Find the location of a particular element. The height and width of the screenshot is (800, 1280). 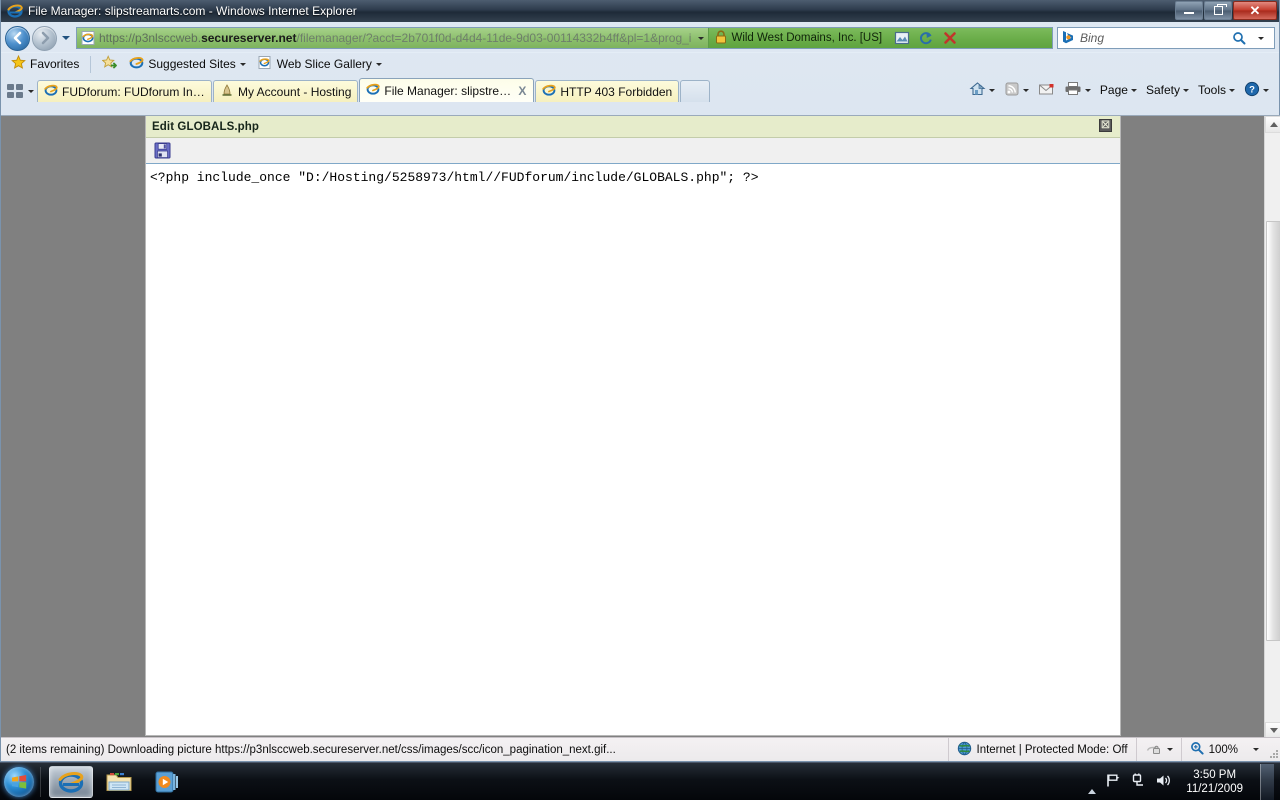

editor-title: Edit GLOBALS.php is located at coordinates (206, 126).